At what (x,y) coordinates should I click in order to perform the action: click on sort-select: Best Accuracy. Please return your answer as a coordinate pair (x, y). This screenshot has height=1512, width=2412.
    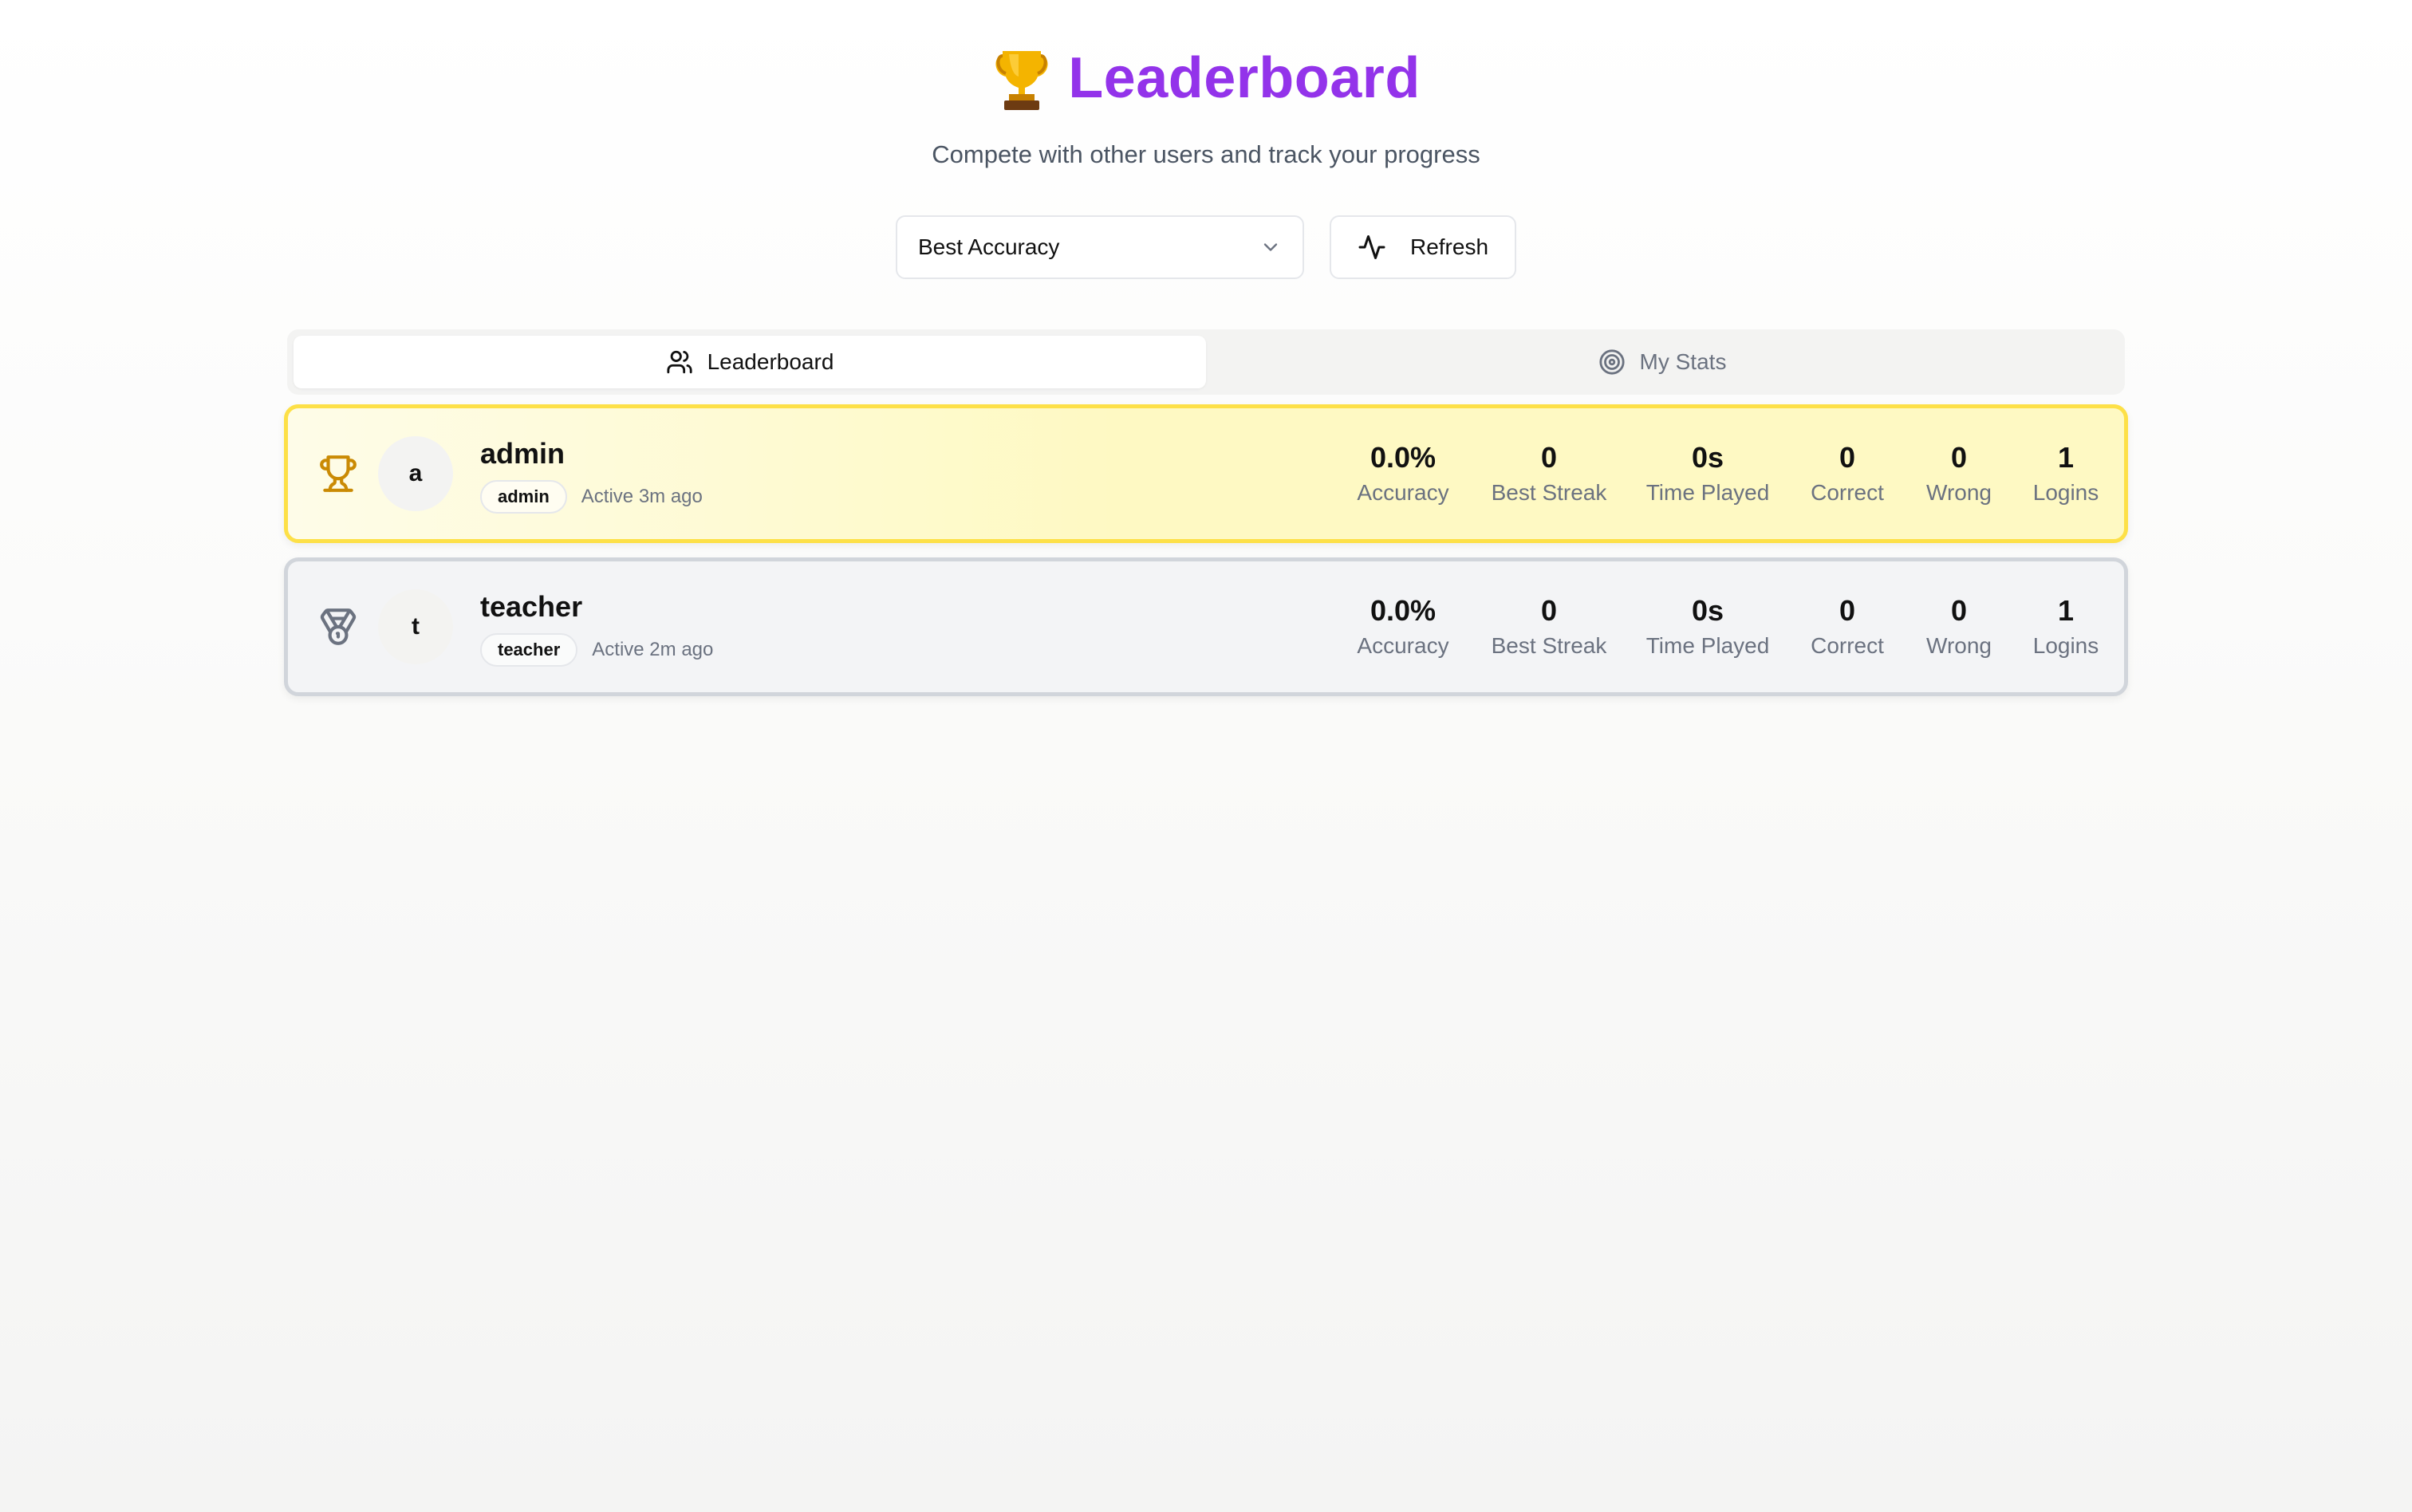
    Looking at the image, I should click on (1100, 247).